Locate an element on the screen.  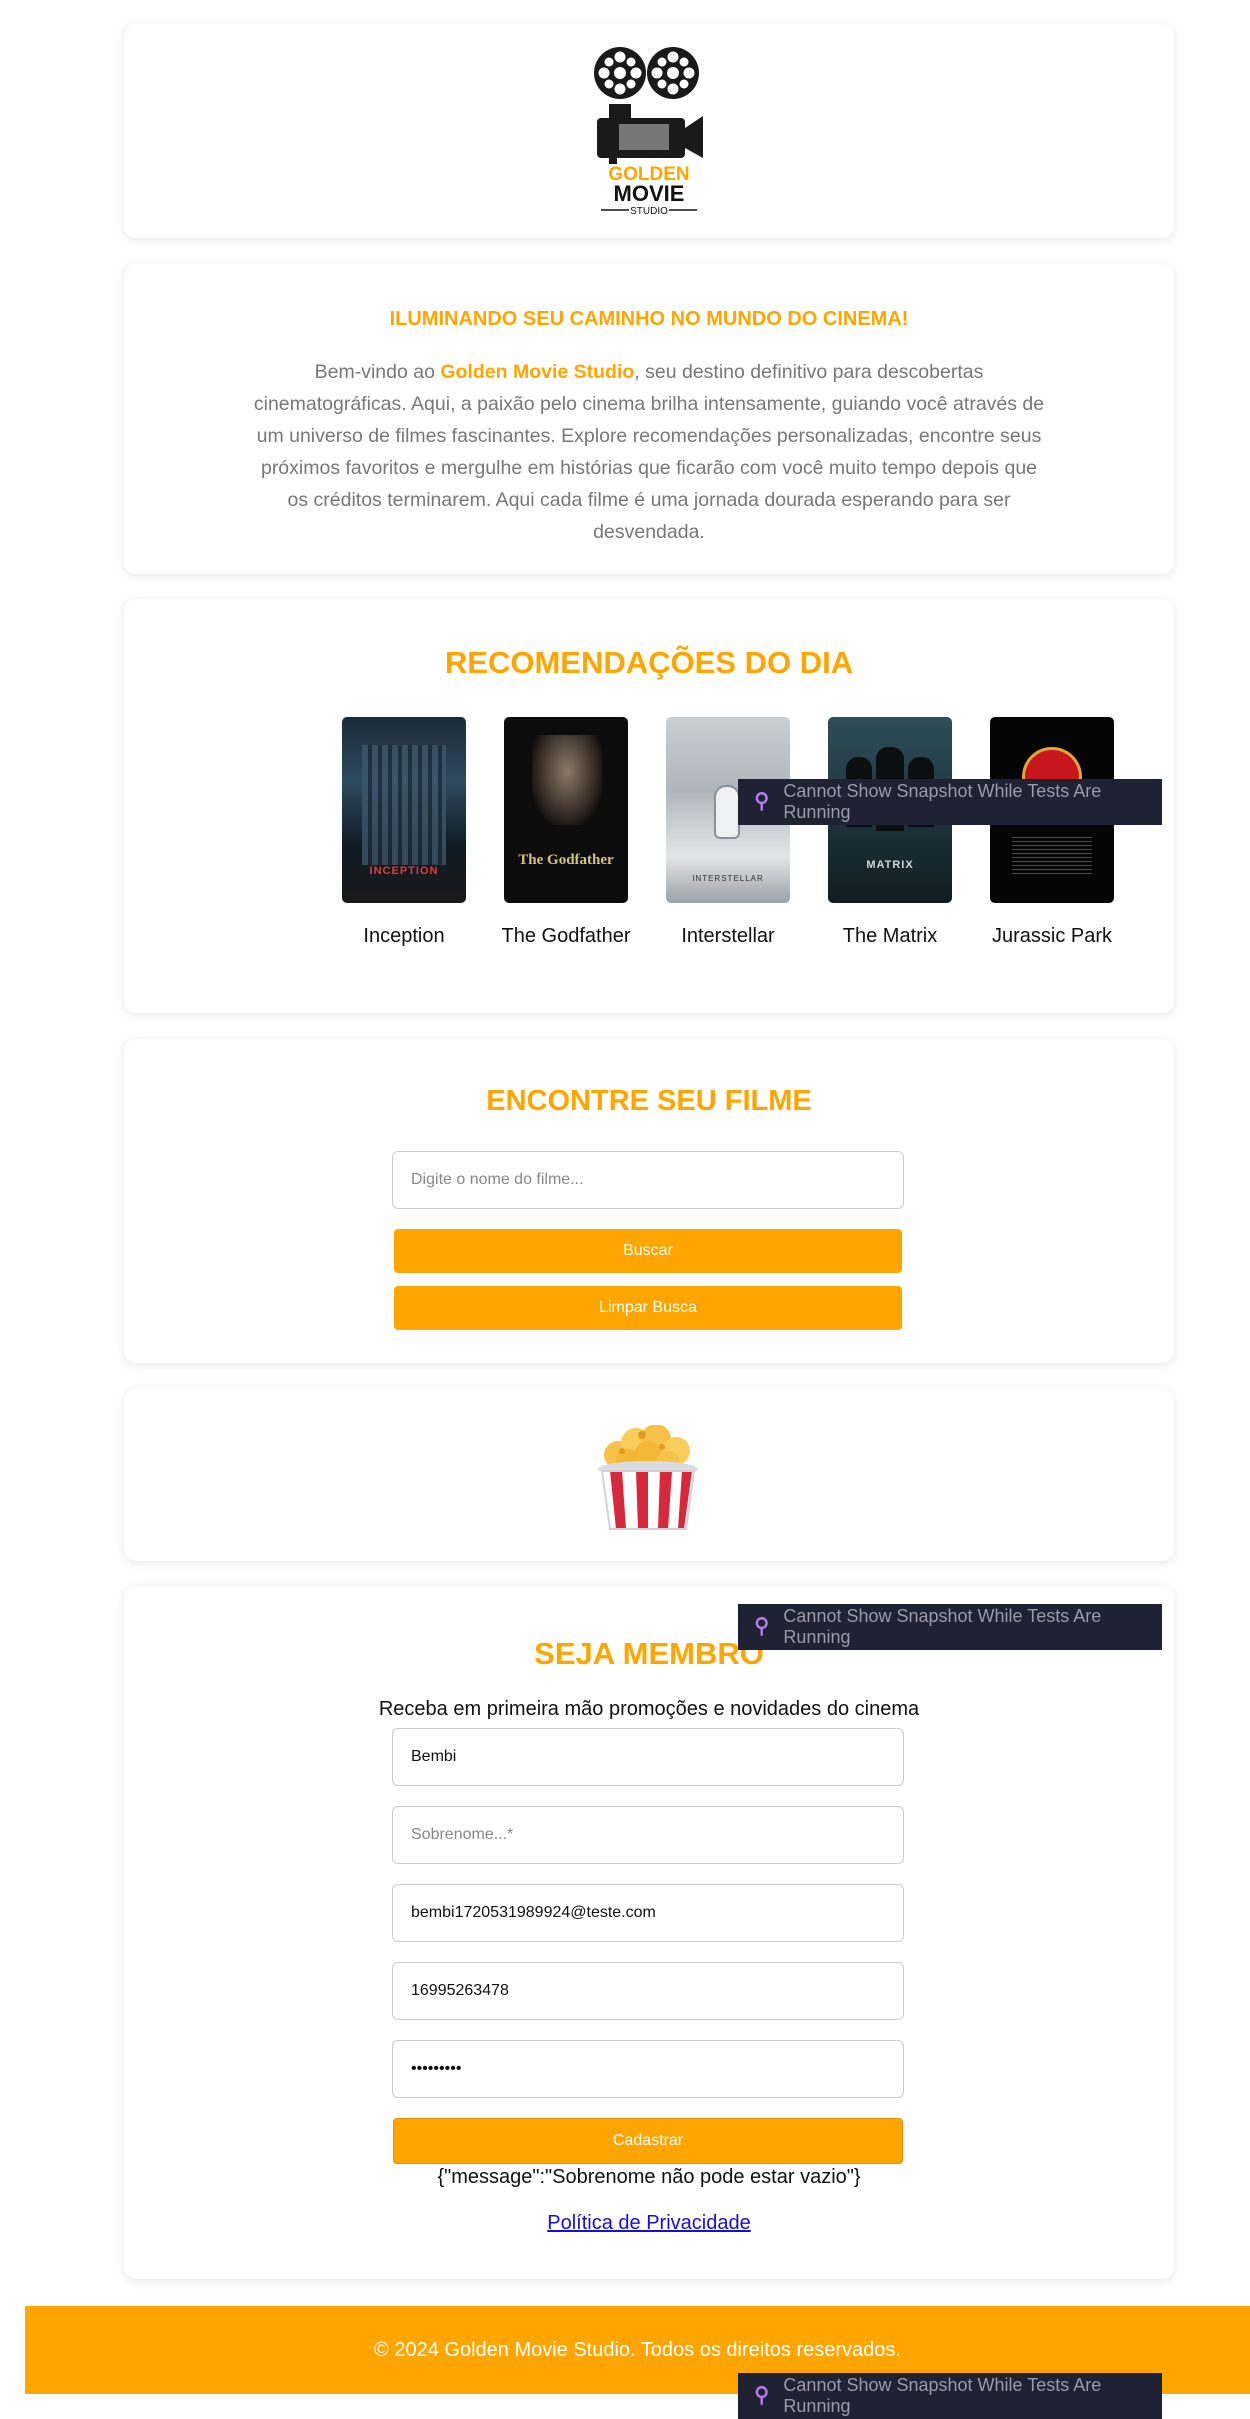
movie-search-input is located at coordinates (648, 1180).